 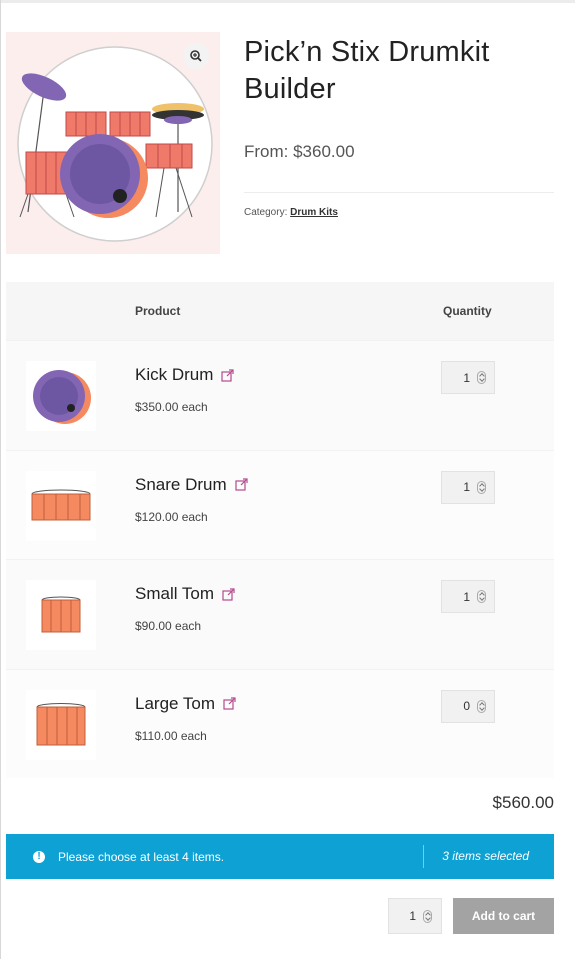 I want to click on item-name-link: Snare Drum, so click(x=191, y=485).